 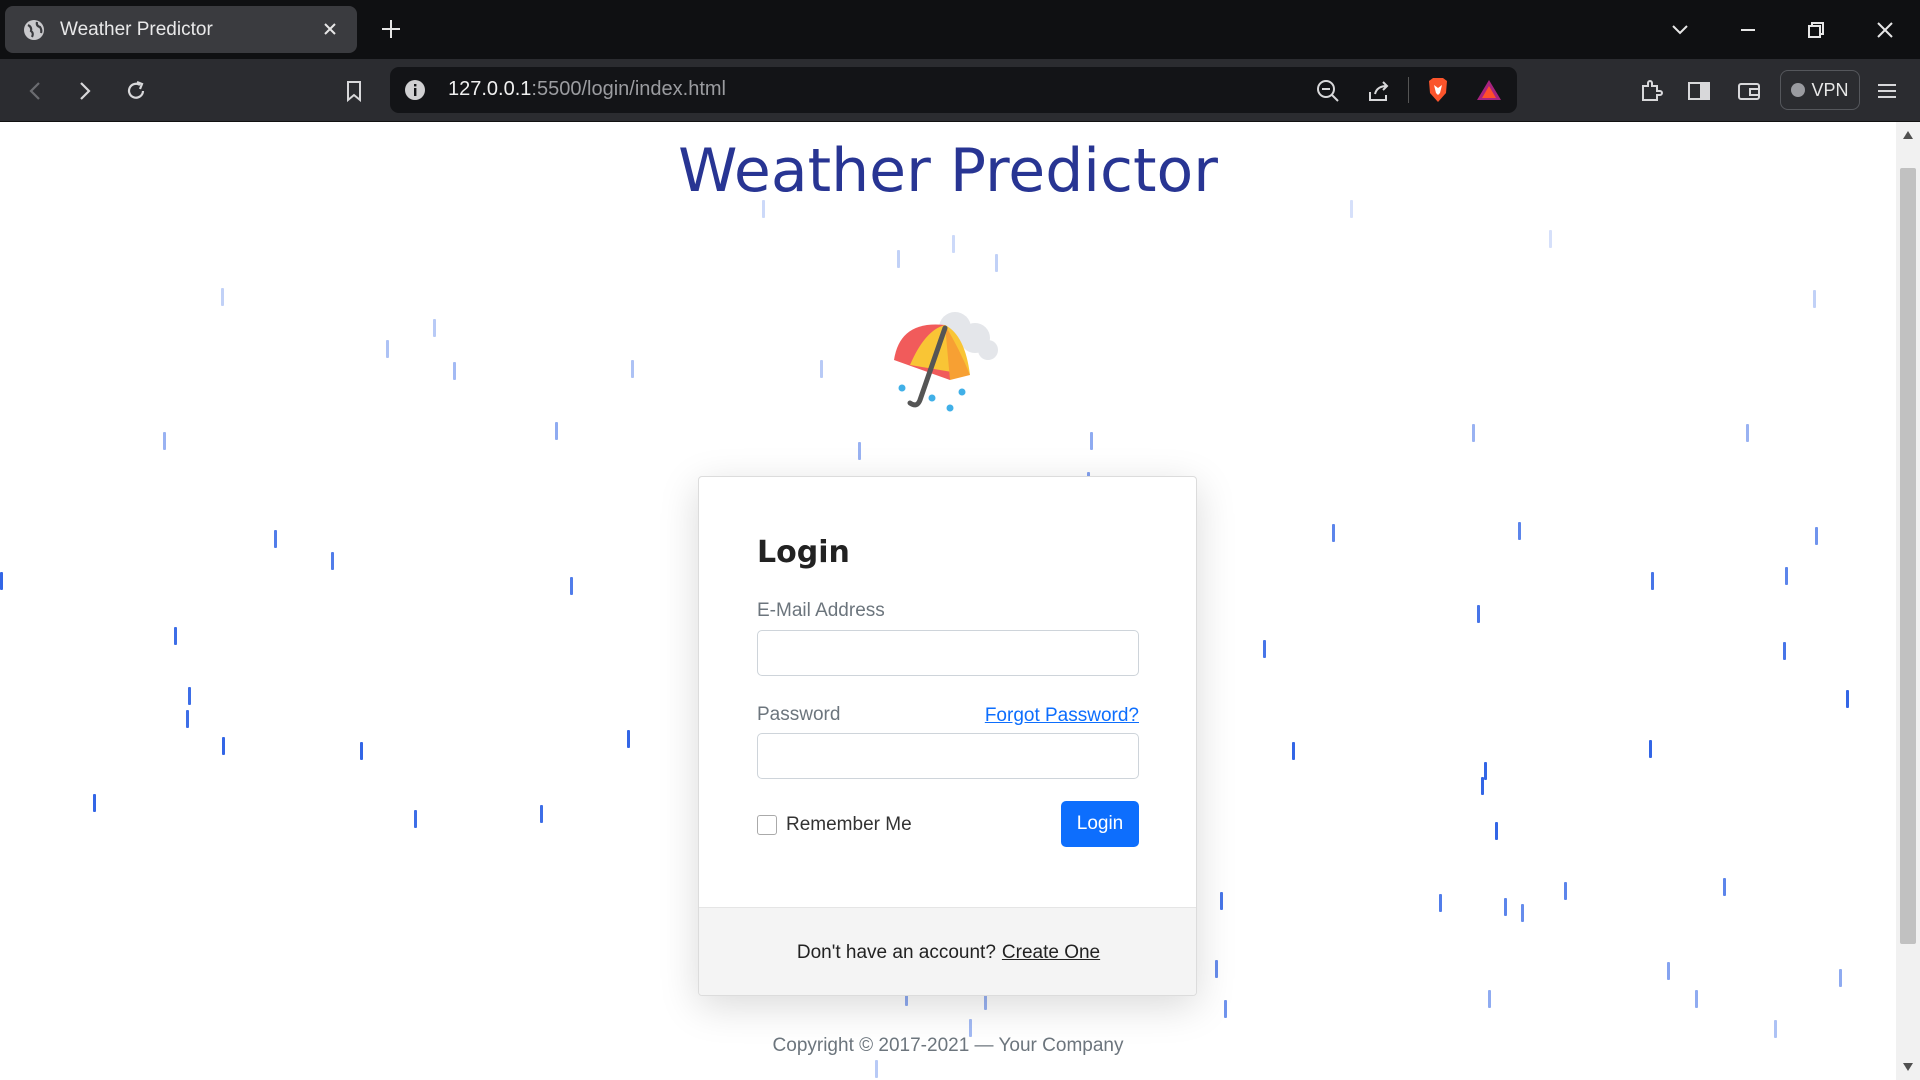 What do you see at coordinates (821, 610) in the screenshot?
I see `email-label: E-Mail Address` at bounding box center [821, 610].